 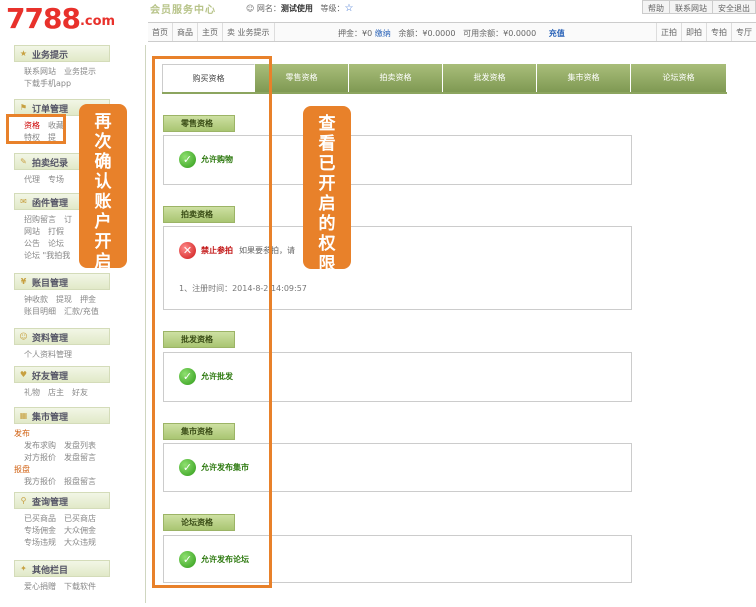 I want to click on sidebar-link: 下载软件, so click(x=80, y=586).